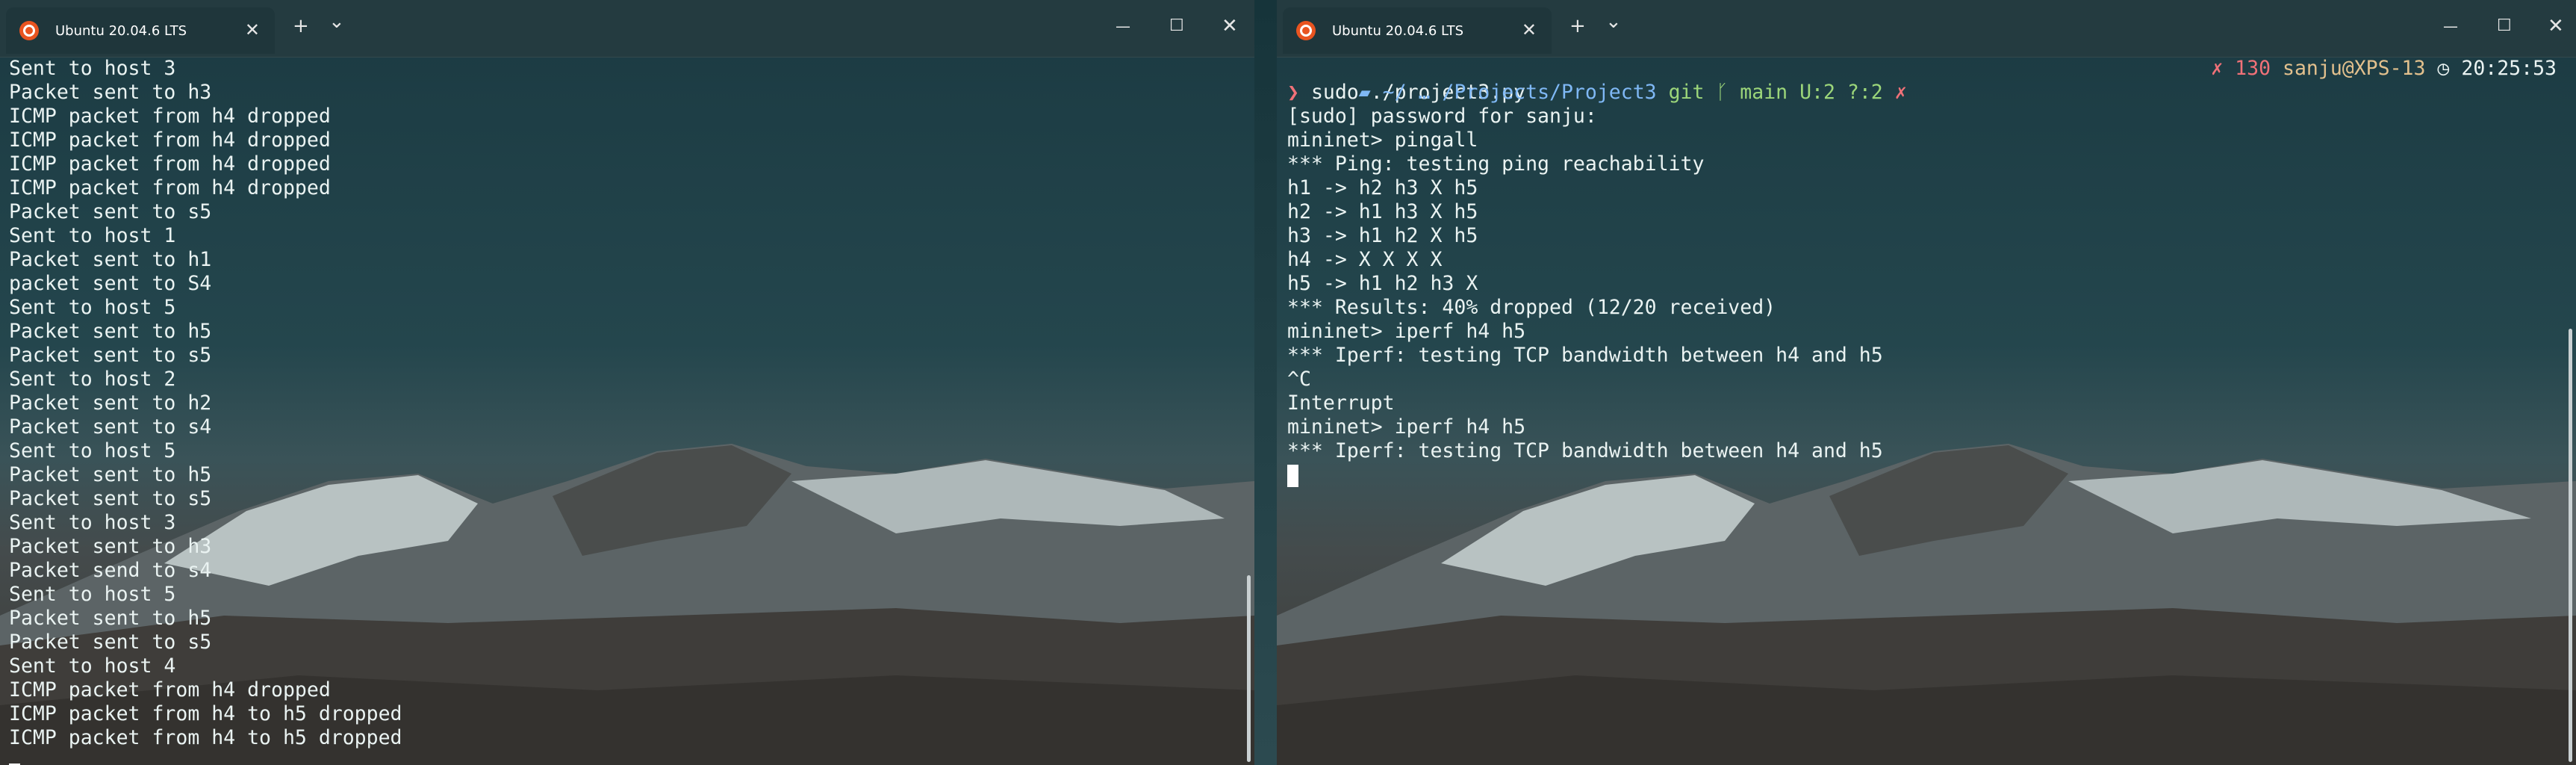 This screenshot has width=2576, height=765. I want to click on output-line: Sent to host 4, so click(92, 666).